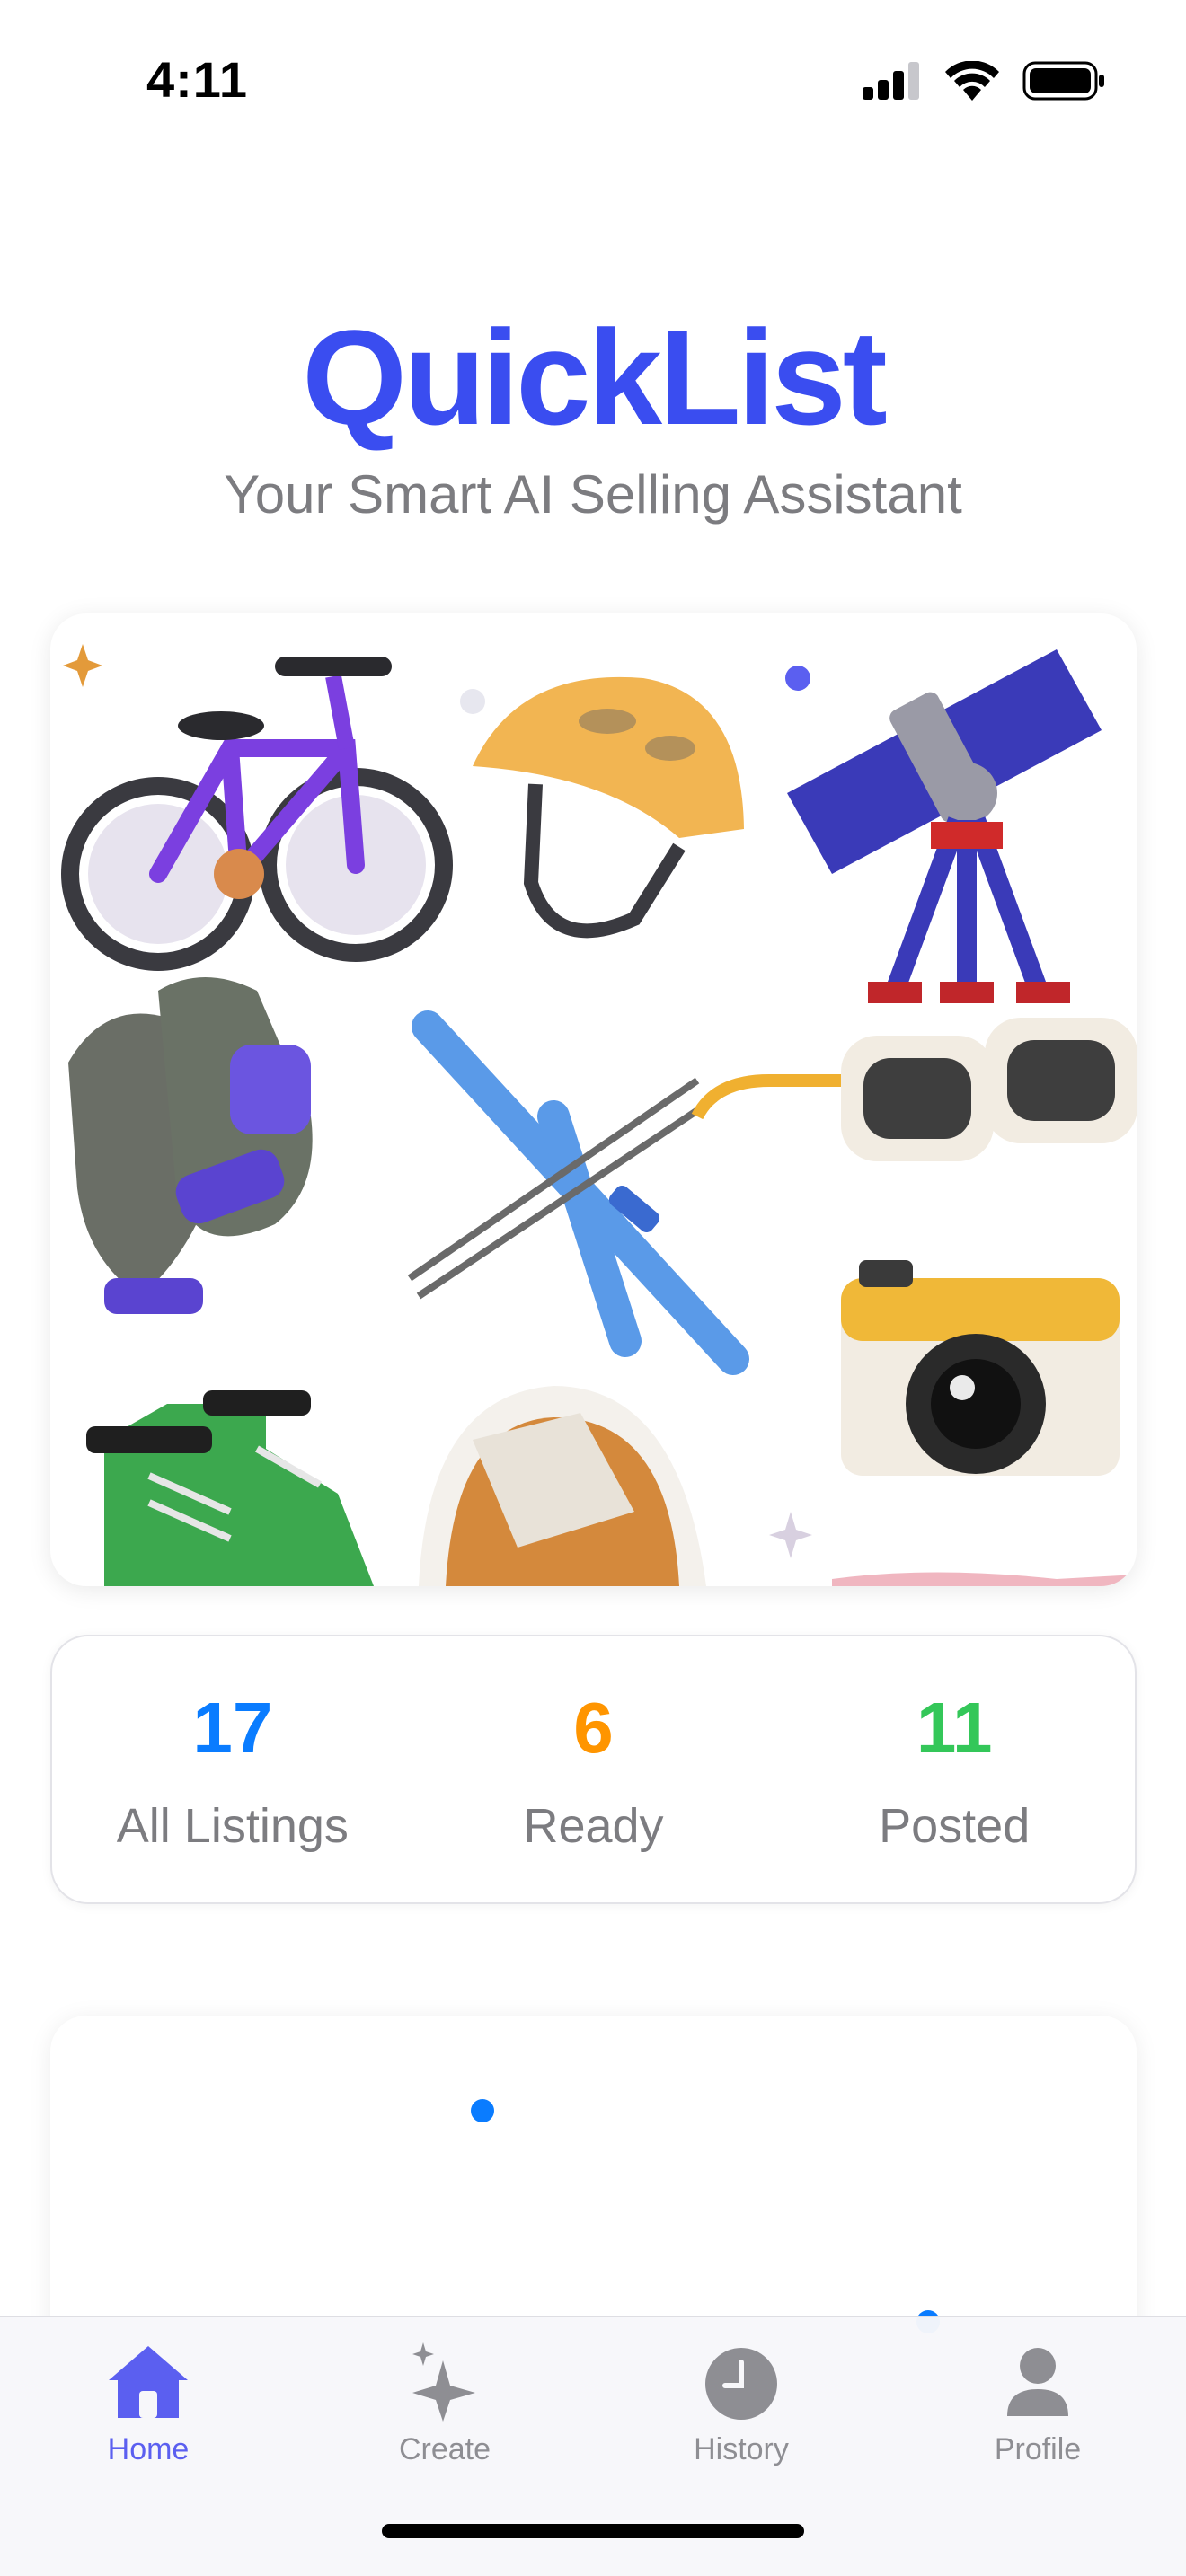  Describe the element at coordinates (1037, 2382) in the screenshot. I see `person-icon` at that location.